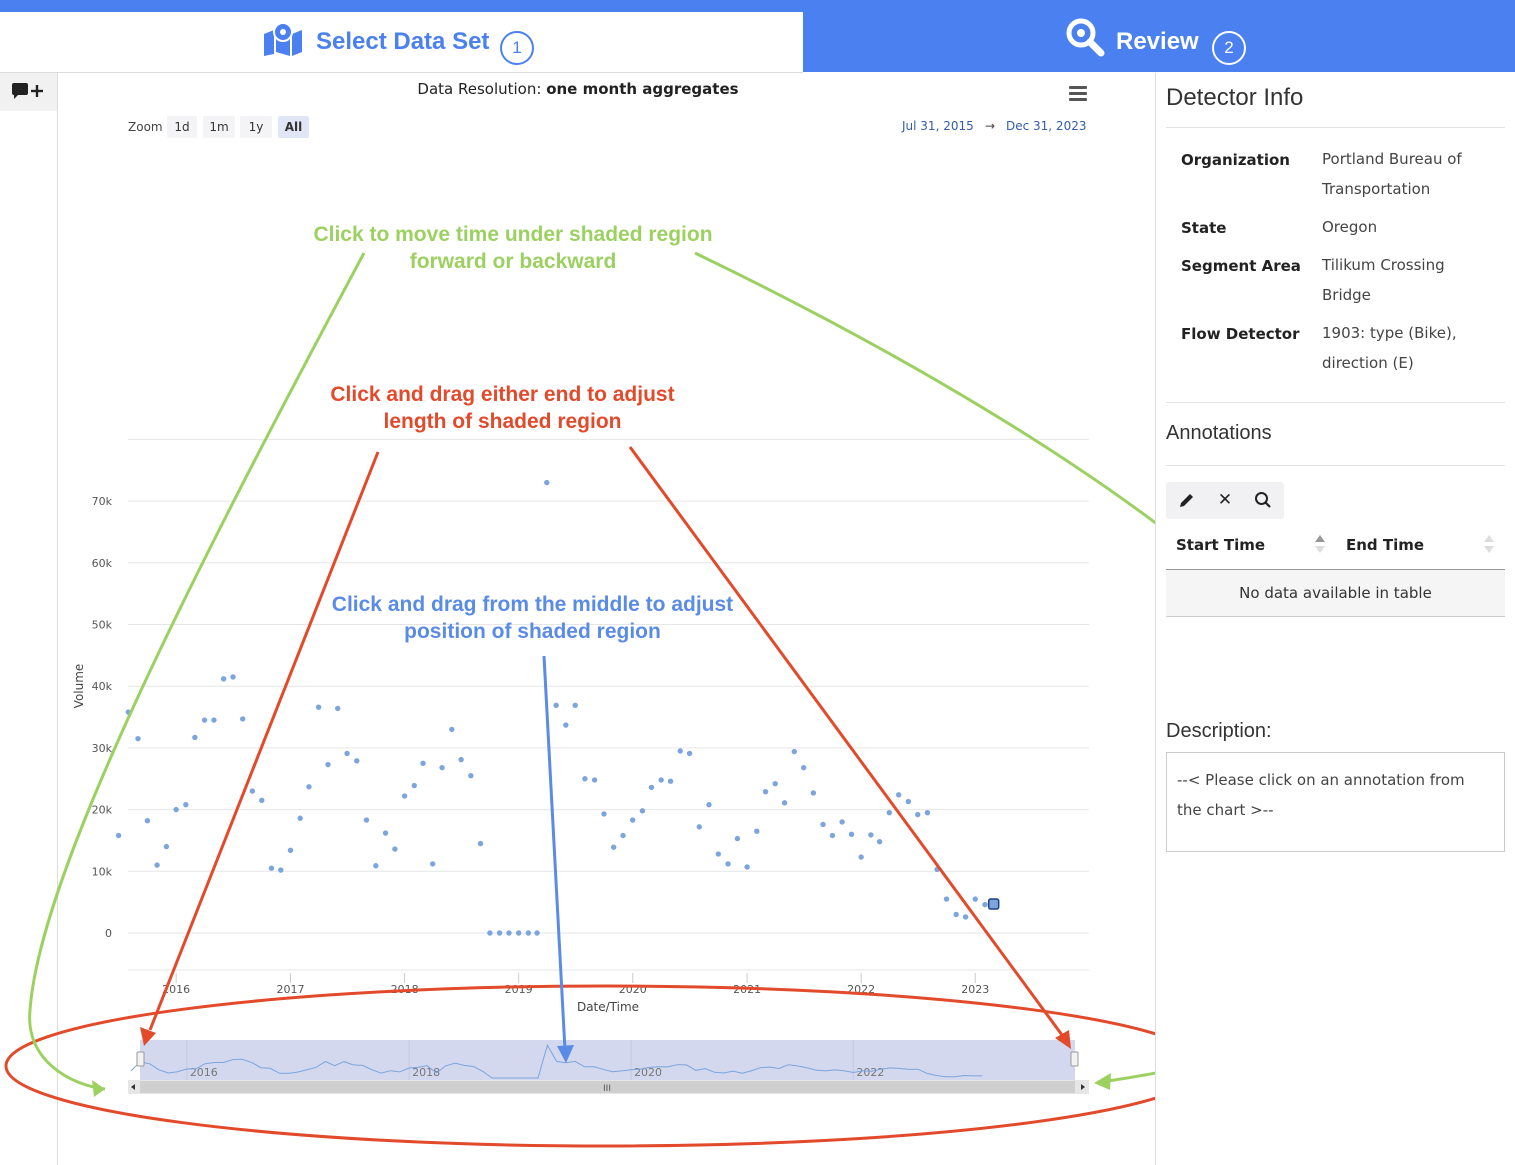  I want to click on range-navigator: 2016 2018 2020 2022 III, so click(608, 1067).